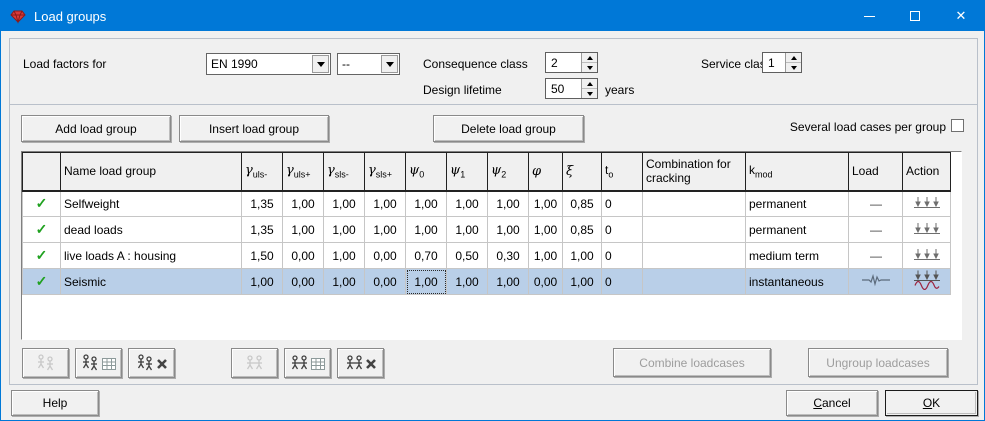 The height and width of the screenshot is (421, 985). Describe the element at coordinates (876, 203) in the screenshot. I see `no-load-icon: —` at that location.